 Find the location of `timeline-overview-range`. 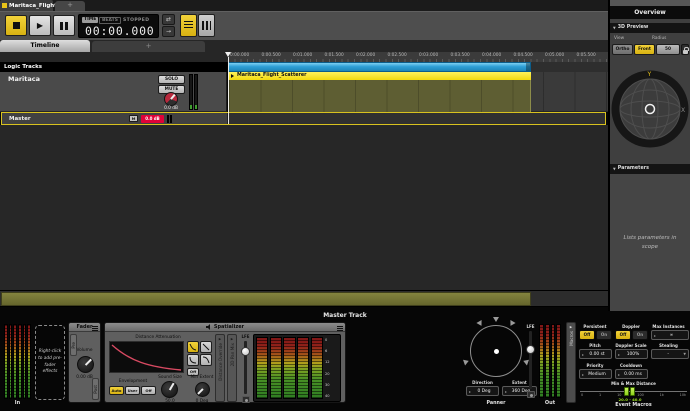

timeline-overview-range is located at coordinates (266, 299).